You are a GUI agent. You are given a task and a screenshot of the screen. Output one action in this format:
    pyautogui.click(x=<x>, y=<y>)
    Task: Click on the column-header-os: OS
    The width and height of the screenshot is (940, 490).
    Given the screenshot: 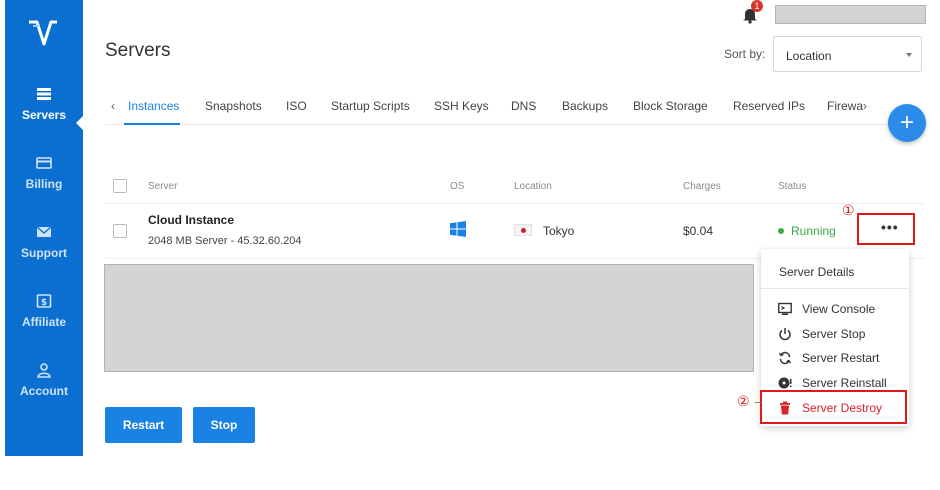 What is the action you would take?
    pyautogui.click(x=457, y=186)
    